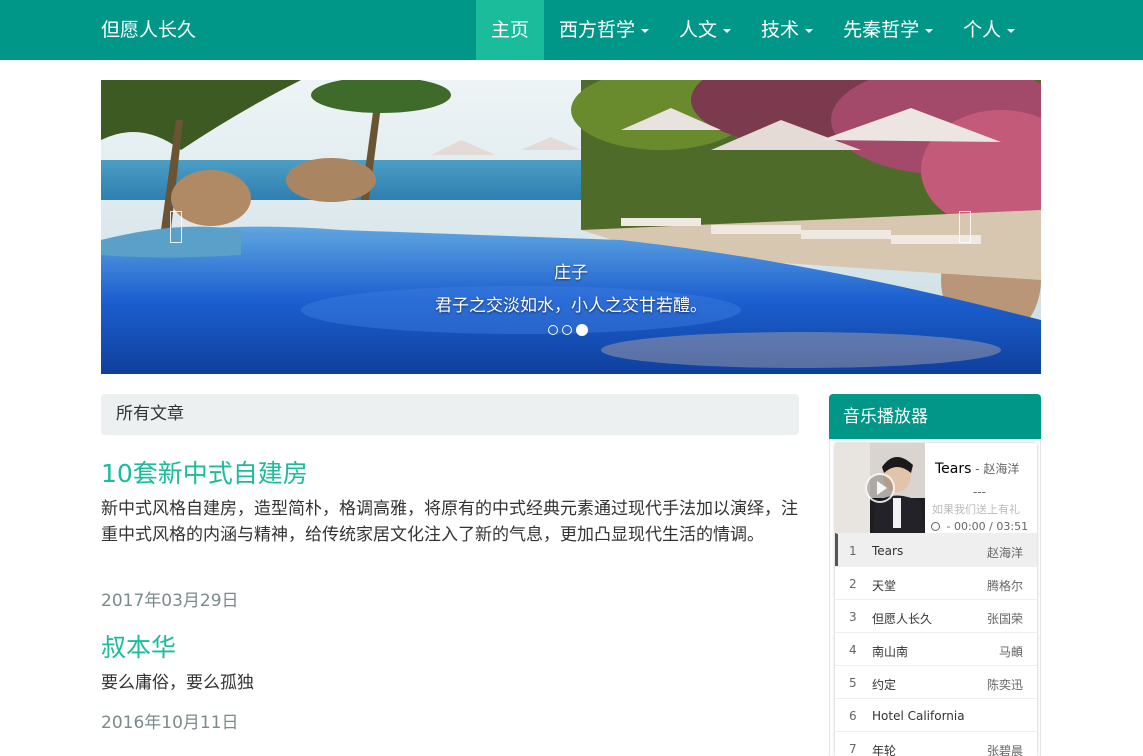 This screenshot has height=756, width=1143. Describe the element at coordinates (1004, 586) in the screenshot. I see `track-artist: 腾格尔` at that location.